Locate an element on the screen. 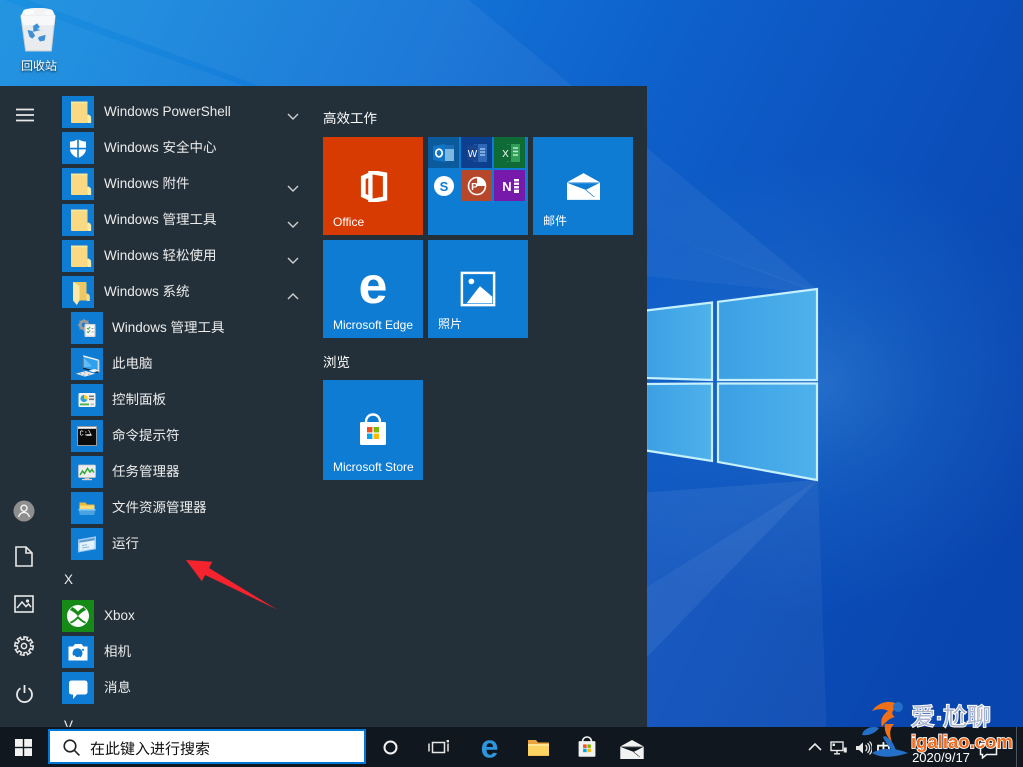 The height and width of the screenshot is (767, 1023). svg-text: S is located at coordinates (443, 186).